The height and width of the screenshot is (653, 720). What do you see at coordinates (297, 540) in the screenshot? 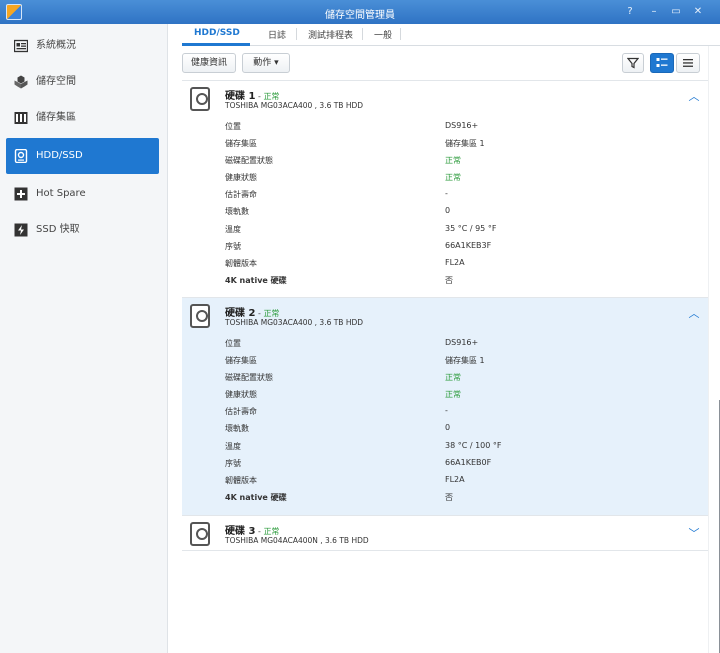
I see `disk-model: TOSHIBA MG04ACA400N , 3.6 TB HDD` at bounding box center [297, 540].